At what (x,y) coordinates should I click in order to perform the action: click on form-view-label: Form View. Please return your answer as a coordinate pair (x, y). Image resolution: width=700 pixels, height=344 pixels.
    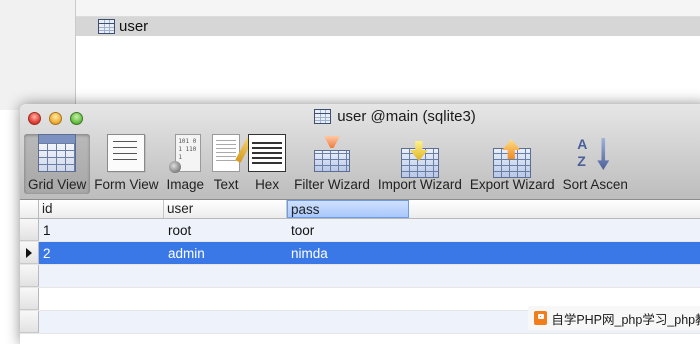
    Looking at the image, I should click on (126, 184).